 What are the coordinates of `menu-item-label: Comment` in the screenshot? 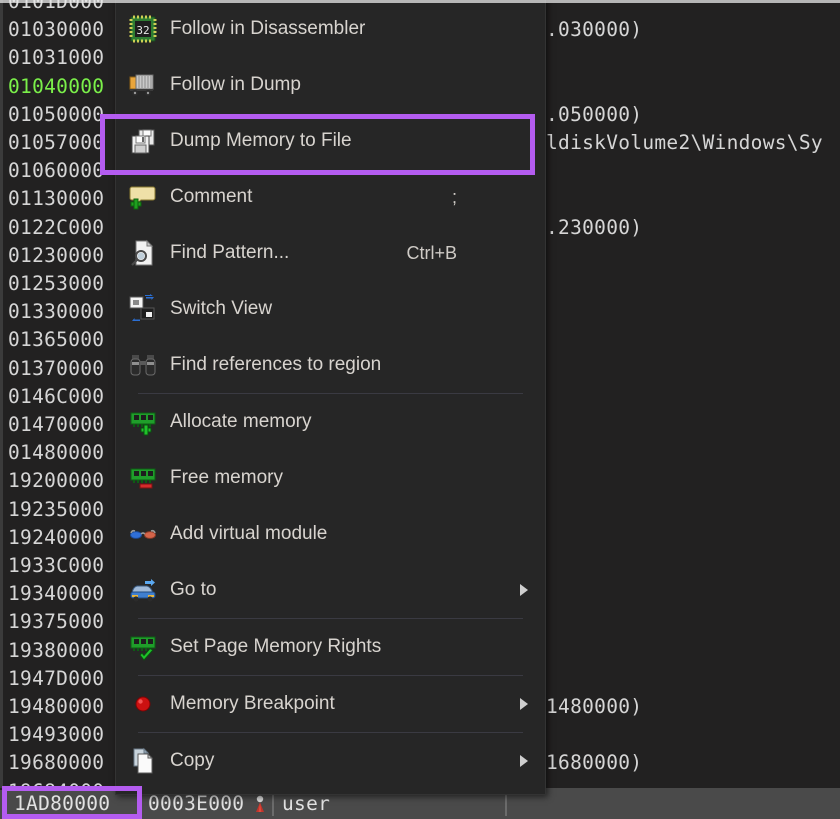 It's located at (211, 196).